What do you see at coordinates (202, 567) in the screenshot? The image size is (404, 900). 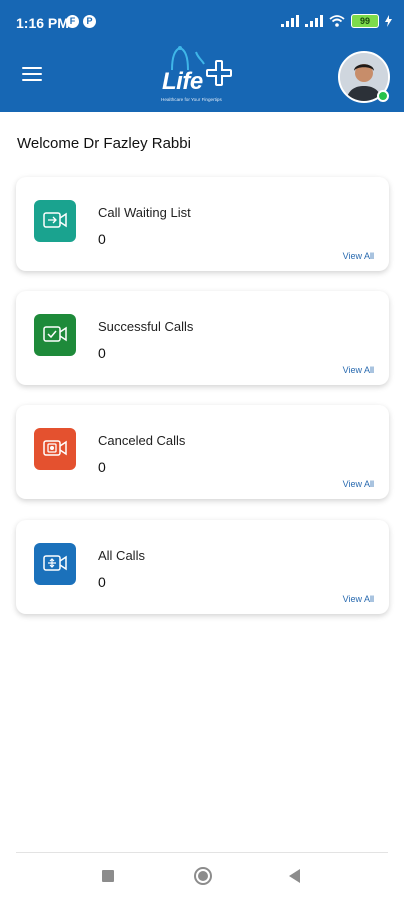 I see `card-all-calls: All Calls 0 View All` at bounding box center [202, 567].